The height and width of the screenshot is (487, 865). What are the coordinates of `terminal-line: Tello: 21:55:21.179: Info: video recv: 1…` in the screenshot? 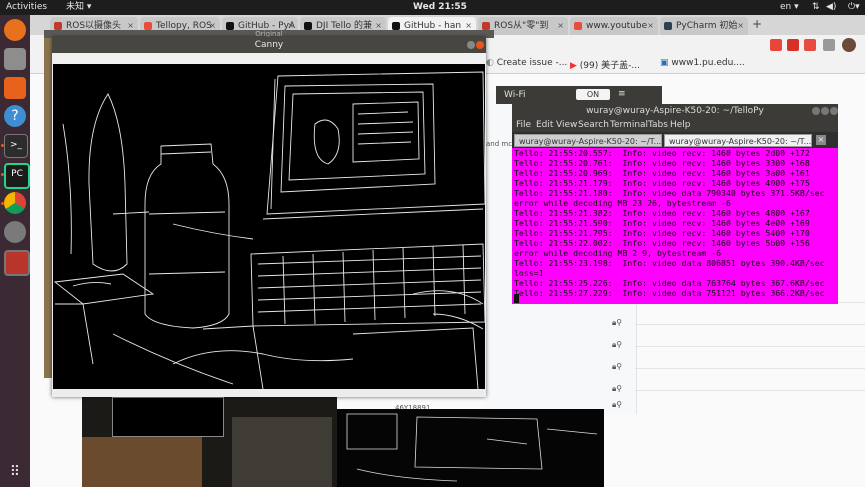 It's located at (662, 183).